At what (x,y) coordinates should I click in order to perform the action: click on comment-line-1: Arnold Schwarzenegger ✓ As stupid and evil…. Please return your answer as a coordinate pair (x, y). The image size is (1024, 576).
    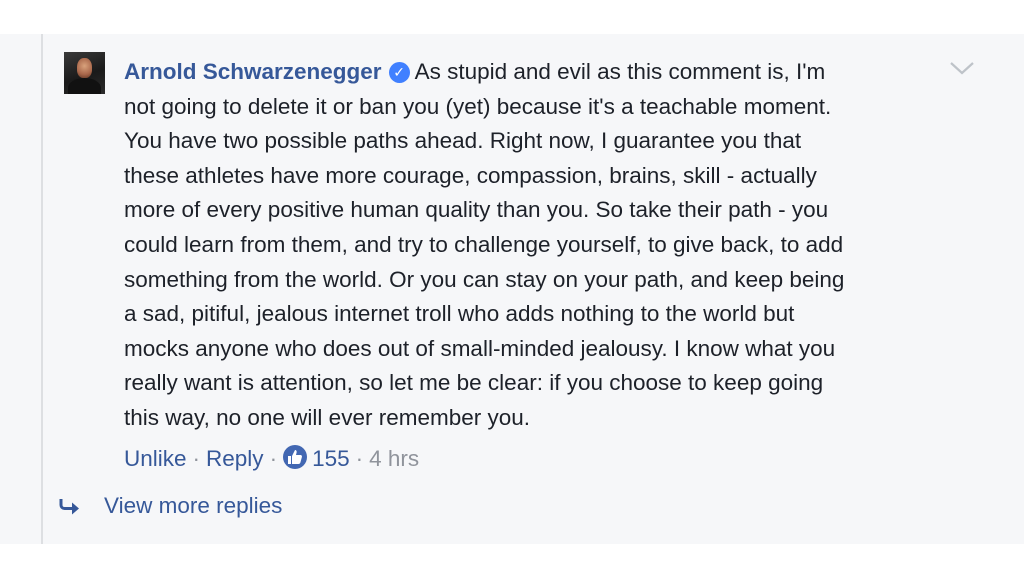
    Looking at the image, I should click on (534, 72).